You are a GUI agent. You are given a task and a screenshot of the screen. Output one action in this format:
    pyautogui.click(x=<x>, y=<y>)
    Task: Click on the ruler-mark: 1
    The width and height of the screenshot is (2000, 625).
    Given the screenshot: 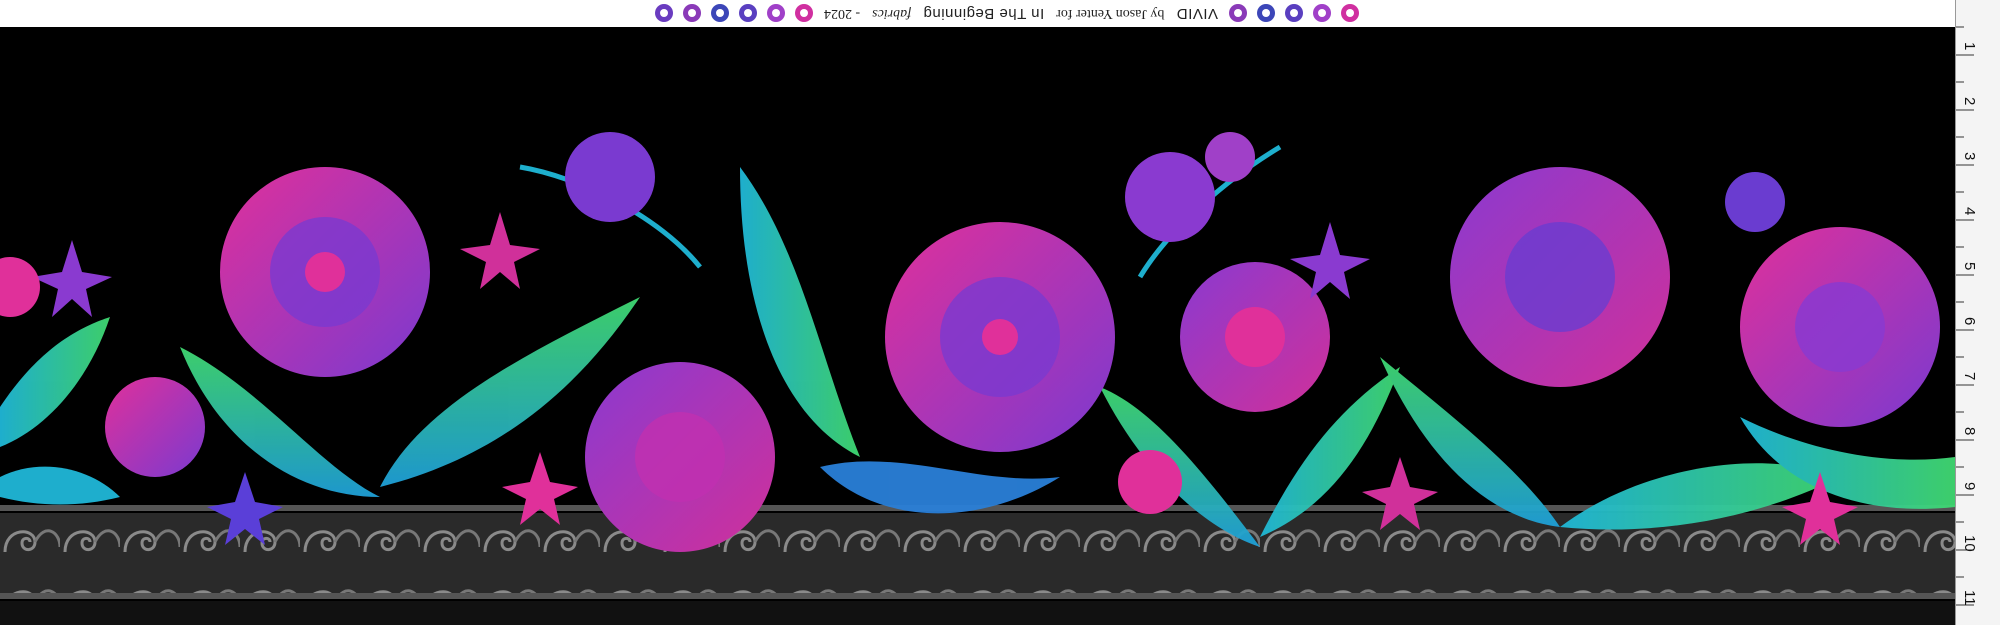 What is the action you would take?
    pyautogui.click(x=1969, y=46)
    